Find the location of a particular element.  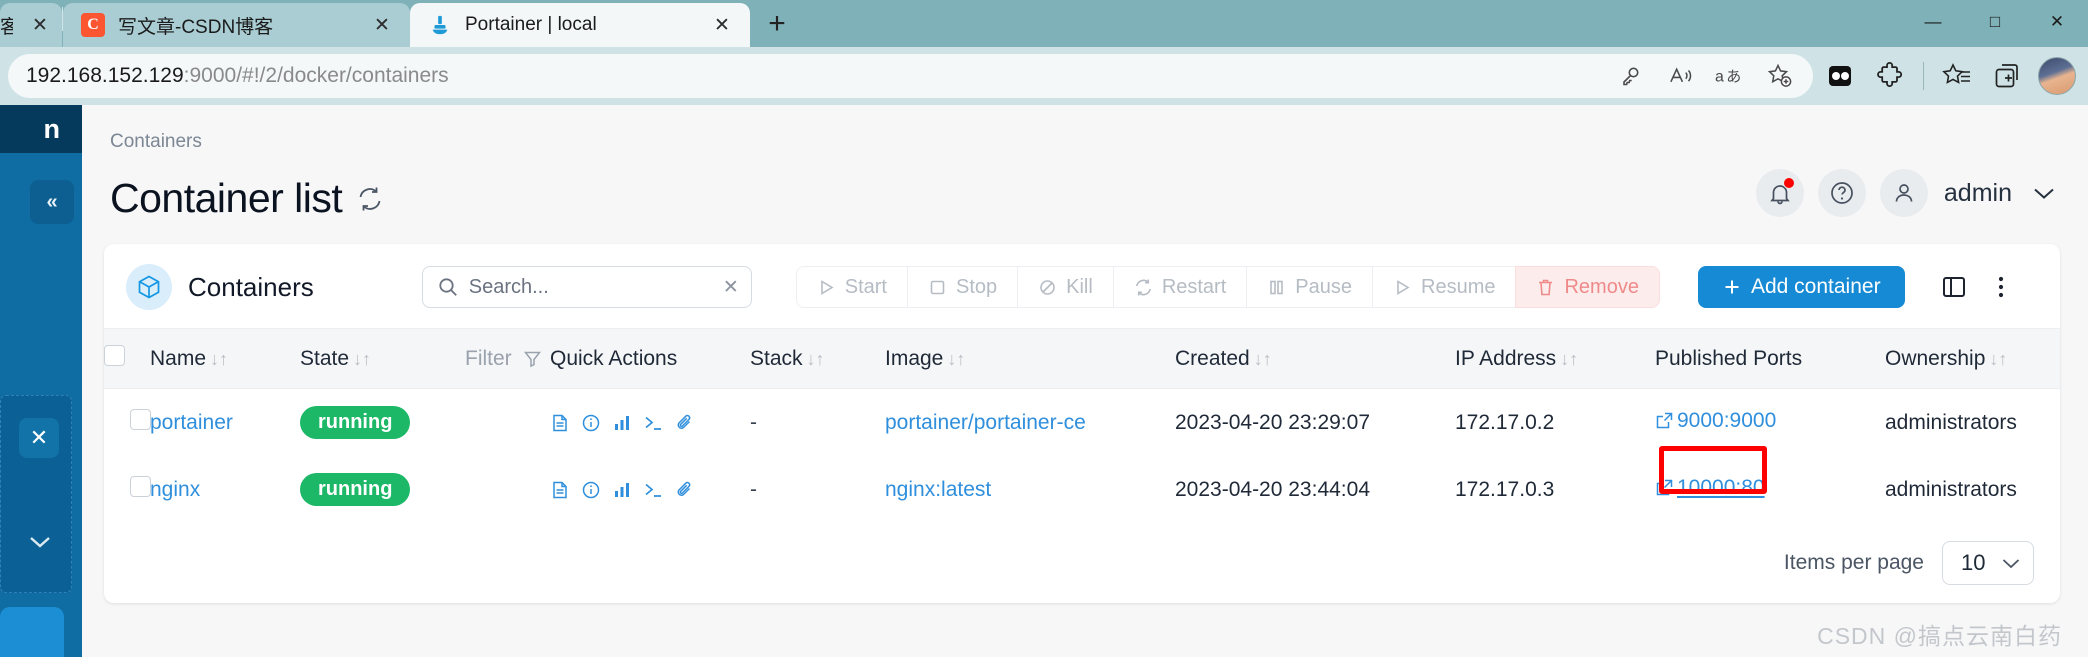

container-name-link: portainer is located at coordinates (191, 422).